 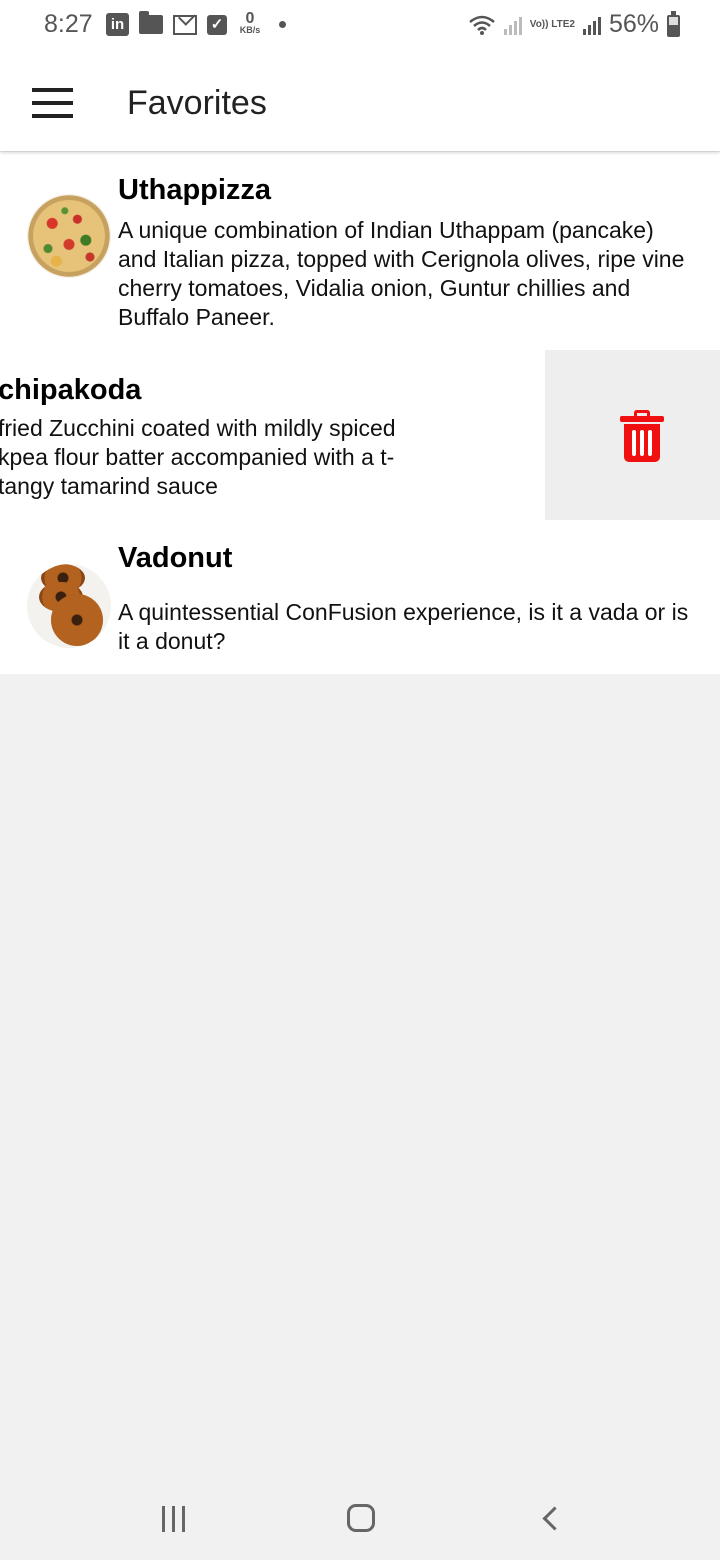 What do you see at coordinates (68, 24) in the screenshot?
I see `status-time: 8:27` at bounding box center [68, 24].